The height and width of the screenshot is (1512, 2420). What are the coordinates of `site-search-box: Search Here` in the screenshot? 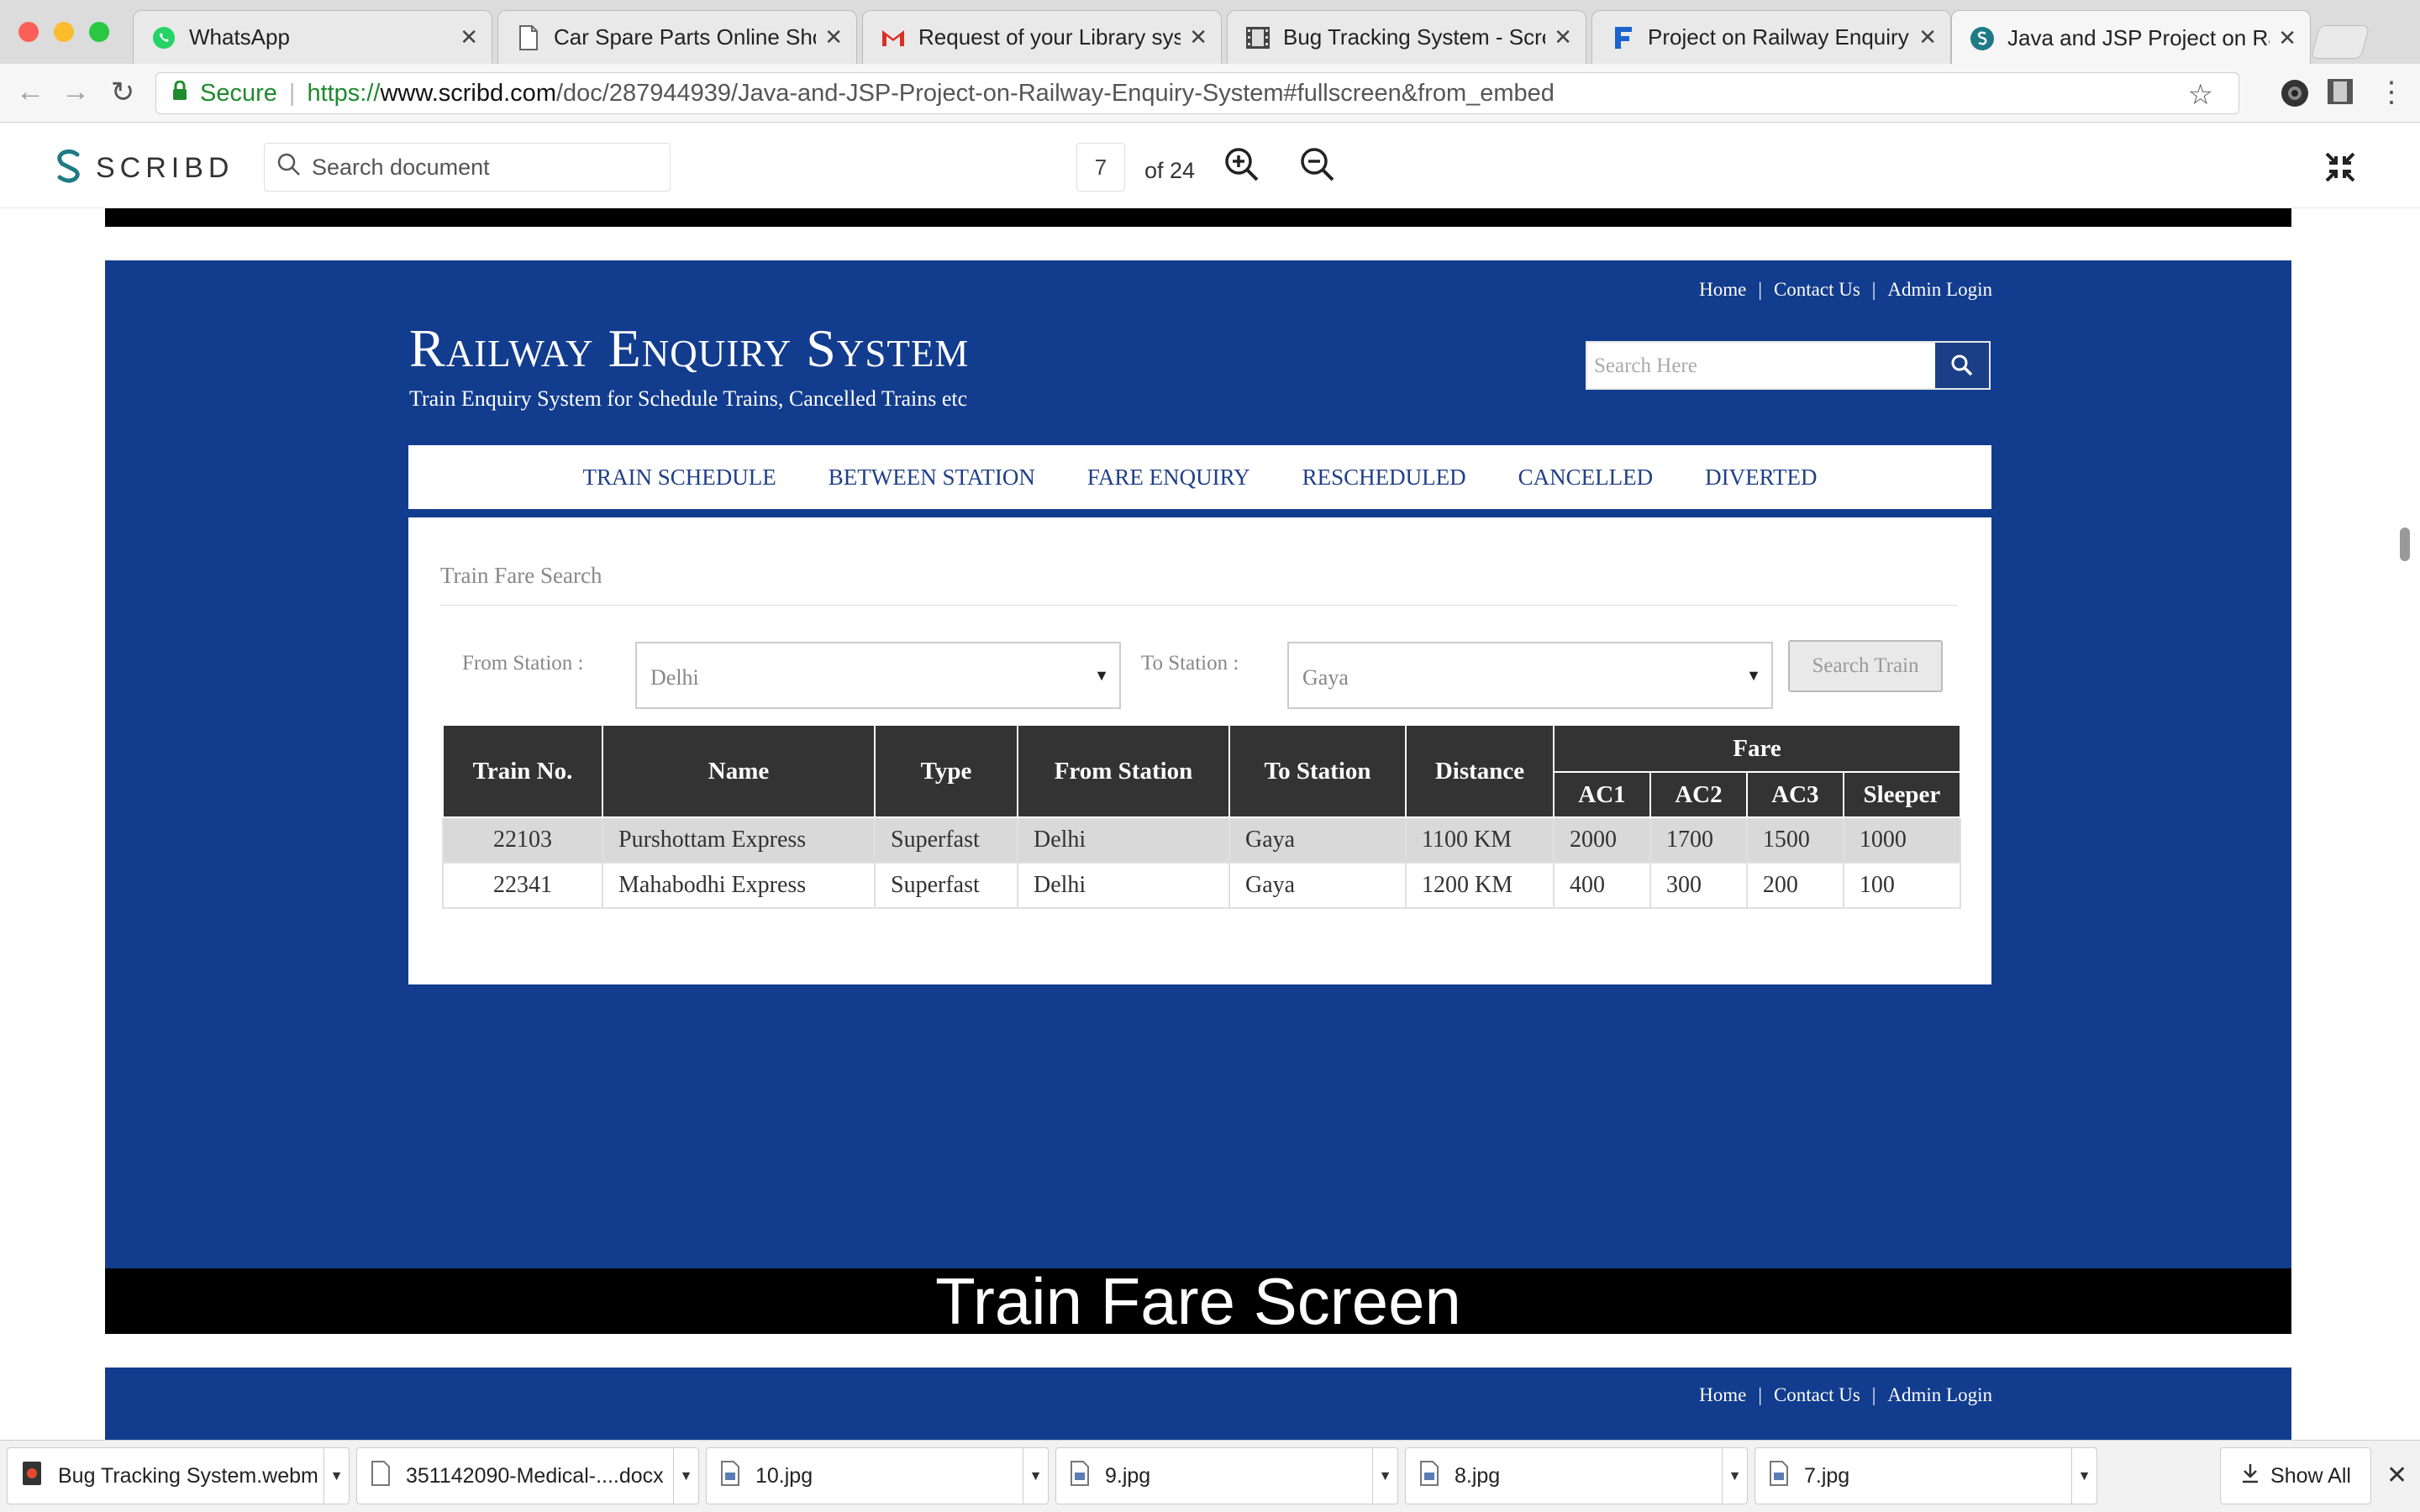 It's located at (1789, 365).